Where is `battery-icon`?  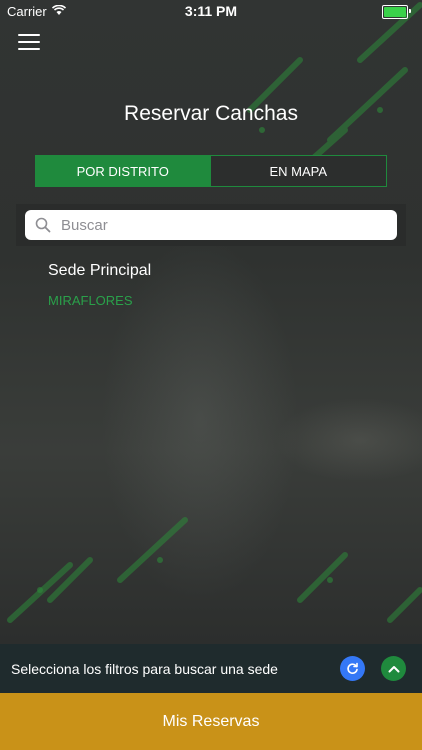 battery-icon is located at coordinates (396, 12).